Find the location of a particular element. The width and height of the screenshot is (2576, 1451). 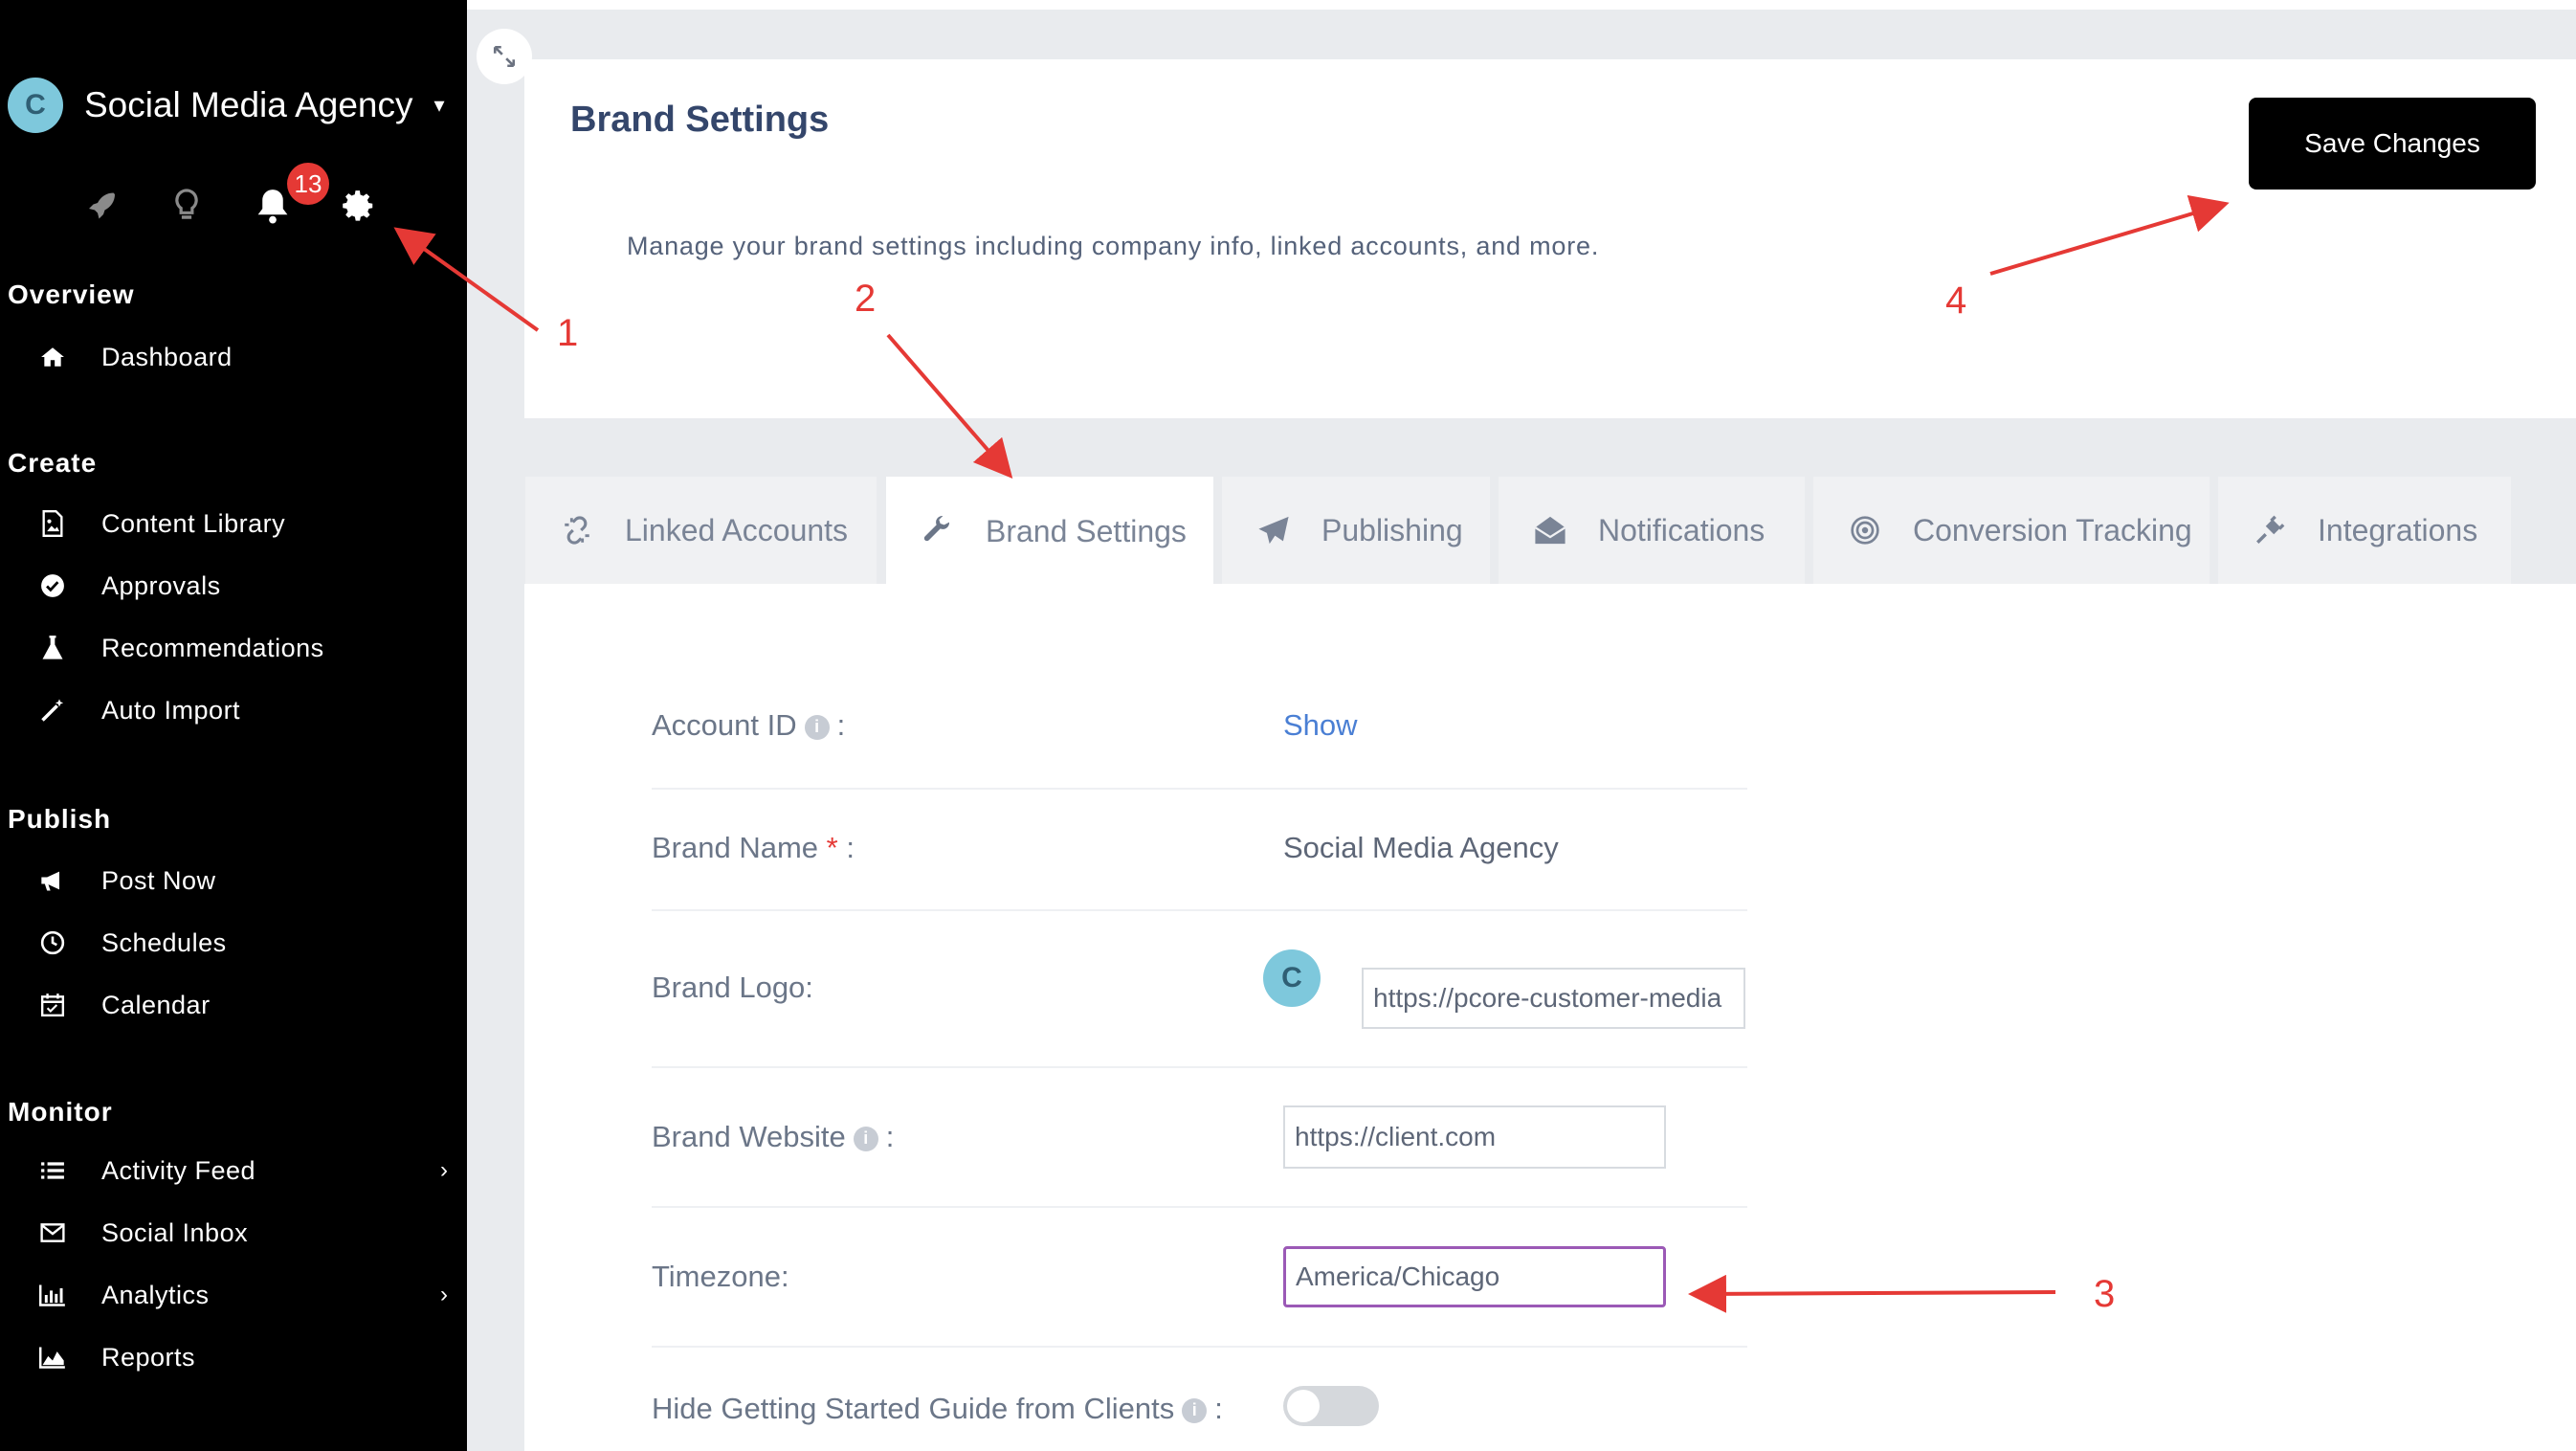

annotation-number-3: 3 is located at coordinates (2105, 1294).